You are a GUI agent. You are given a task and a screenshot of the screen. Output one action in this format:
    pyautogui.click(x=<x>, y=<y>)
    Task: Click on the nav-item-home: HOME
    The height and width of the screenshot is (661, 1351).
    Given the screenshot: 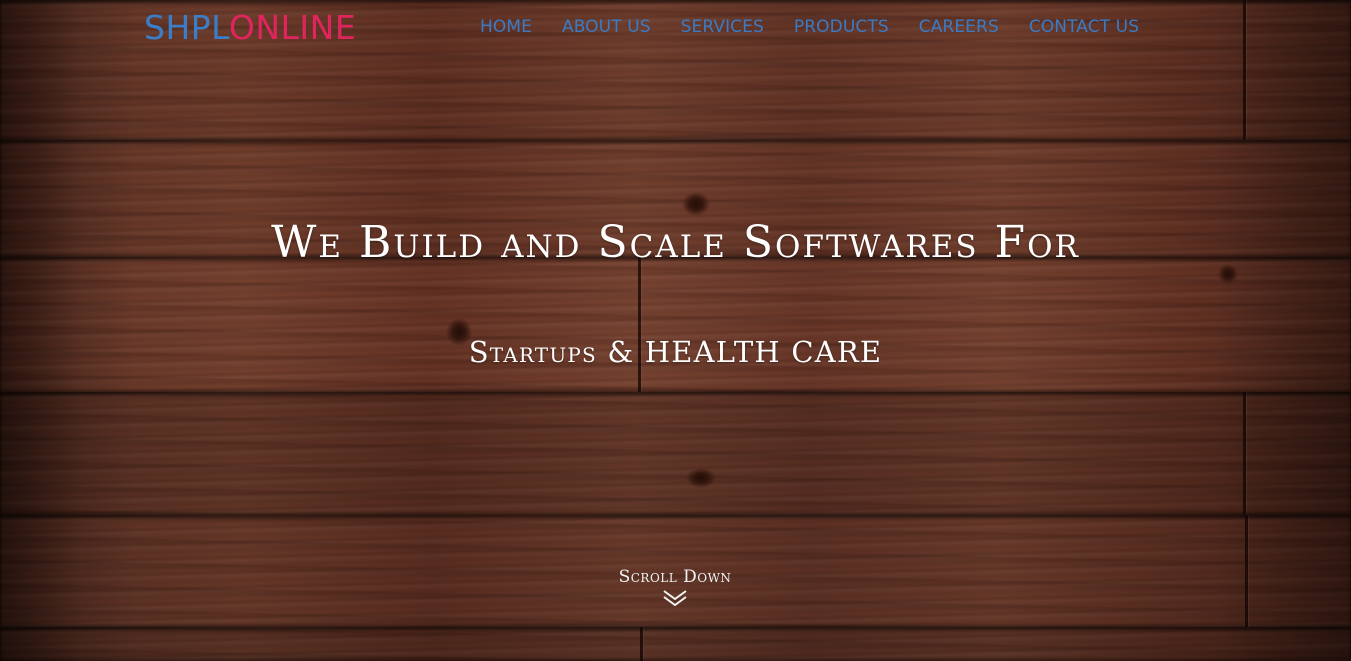 What is the action you would take?
    pyautogui.click(x=506, y=27)
    